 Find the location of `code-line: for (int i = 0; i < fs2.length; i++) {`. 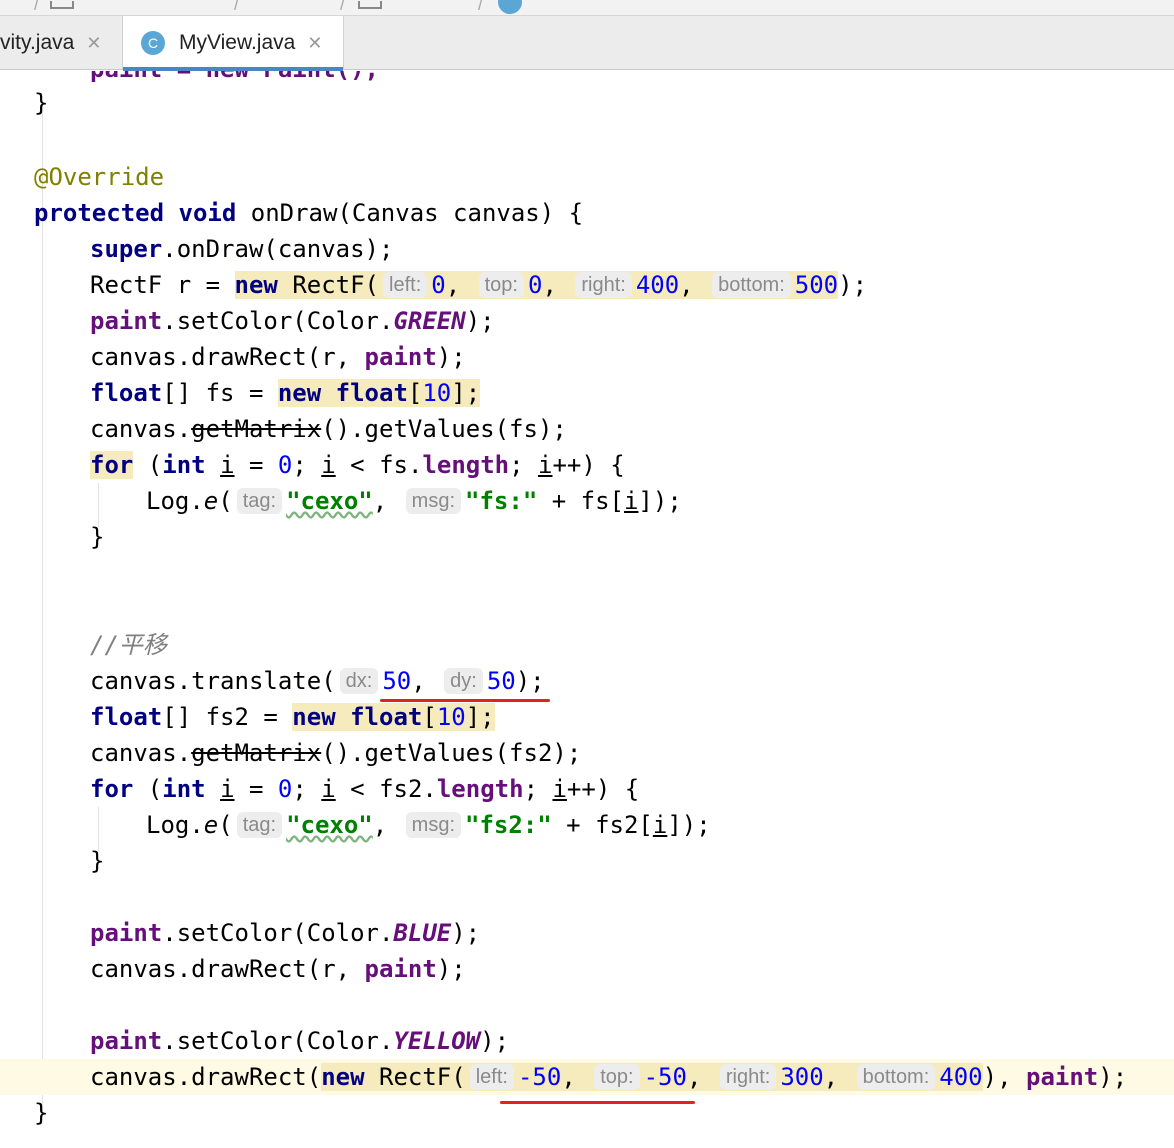

code-line: for (int i = 0; i < fs2.length; i++) { is located at coordinates (365, 789).